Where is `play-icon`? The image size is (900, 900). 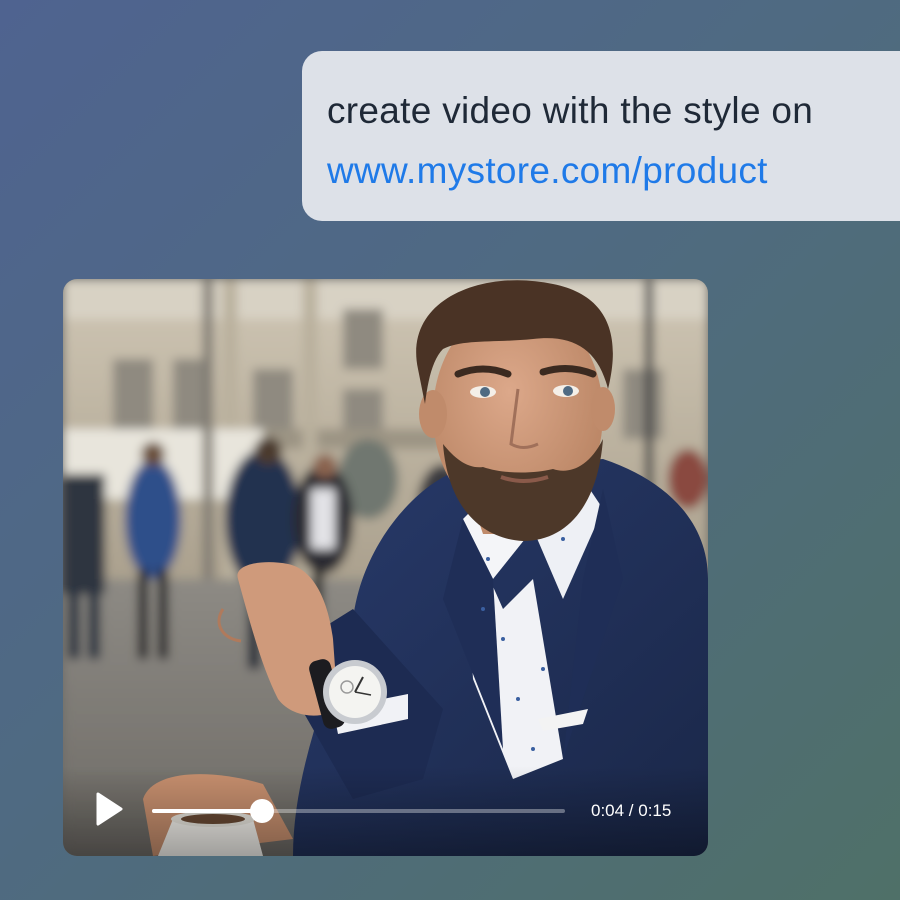 play-icon is located at coordinates (109, 809).